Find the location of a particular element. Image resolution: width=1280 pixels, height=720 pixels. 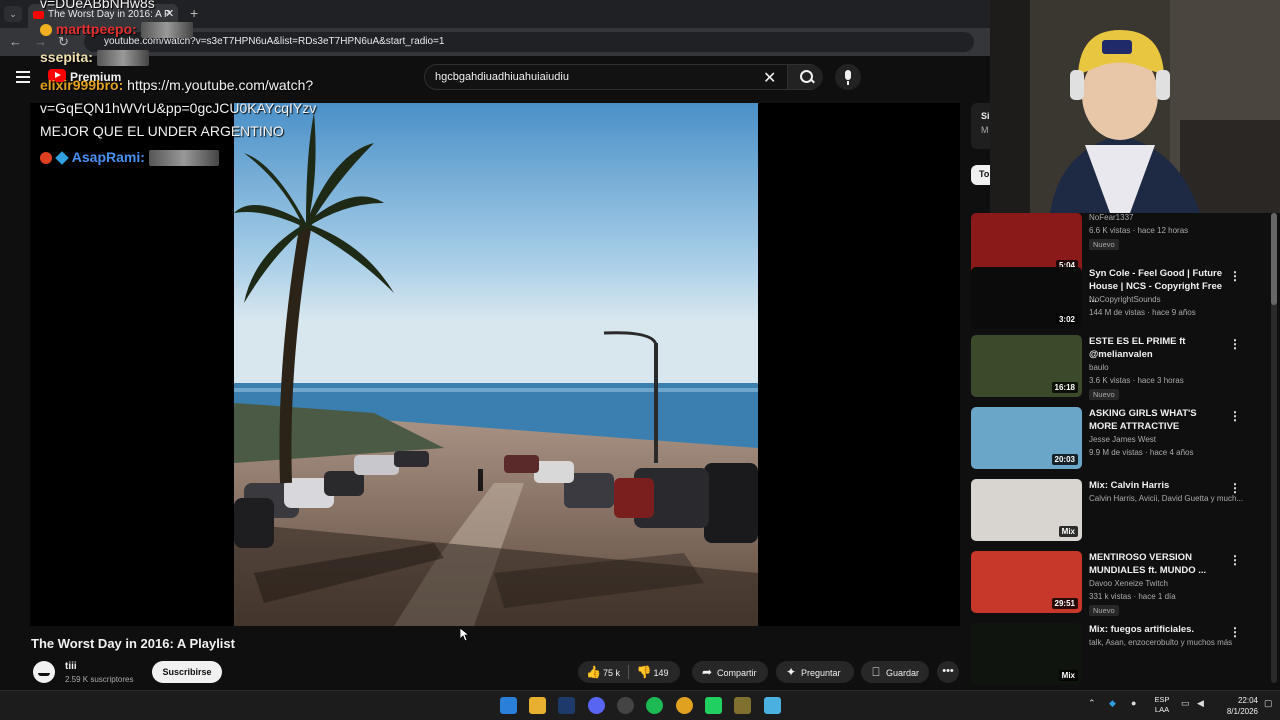

search-icon is located at coordinates (805, 77).